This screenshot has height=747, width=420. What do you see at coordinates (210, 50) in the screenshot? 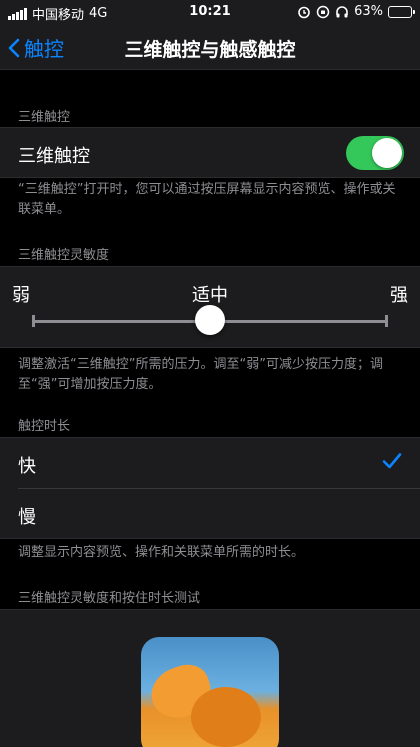
I see `page-title: 三维触控与触感触控` at bounding box center [210, 50].